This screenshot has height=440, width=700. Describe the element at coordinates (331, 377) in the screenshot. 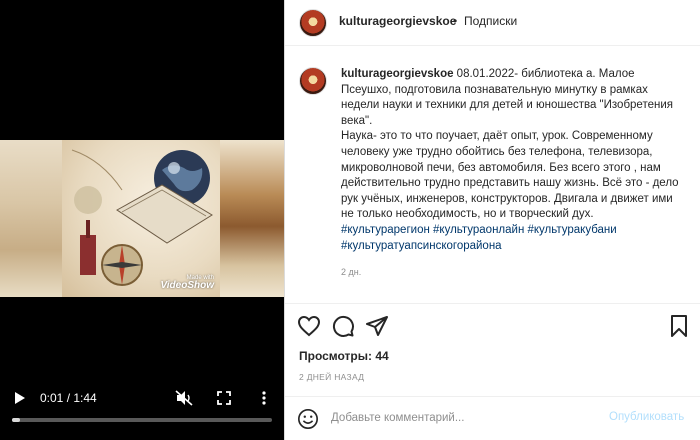

I see `post-timestamp: 2 ДНЕЙ НАЗАД` at that location.